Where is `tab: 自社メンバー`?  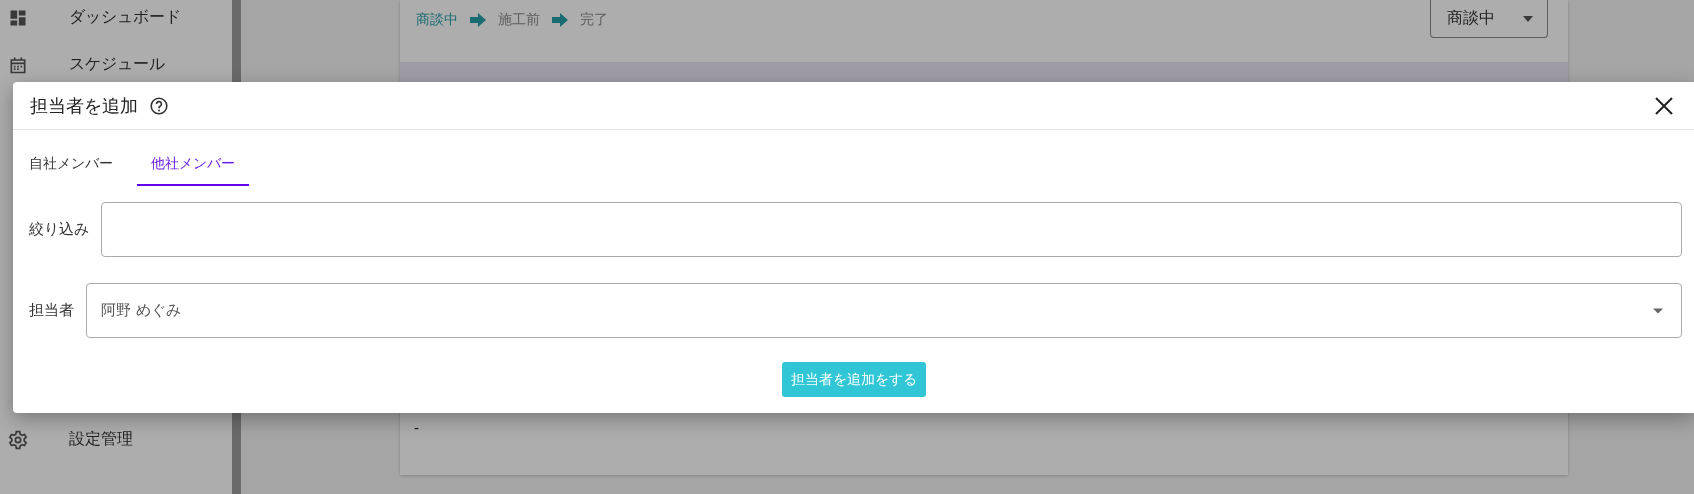
tab: 自社メンバー is located at coordinates (78, 165).